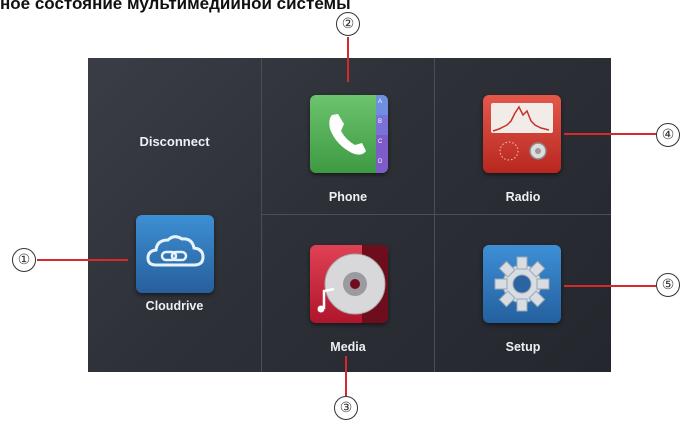 Image resolution: width=682 pixels, height=422 pixels. I want to click on callout-3: ③, so click(346, 408).